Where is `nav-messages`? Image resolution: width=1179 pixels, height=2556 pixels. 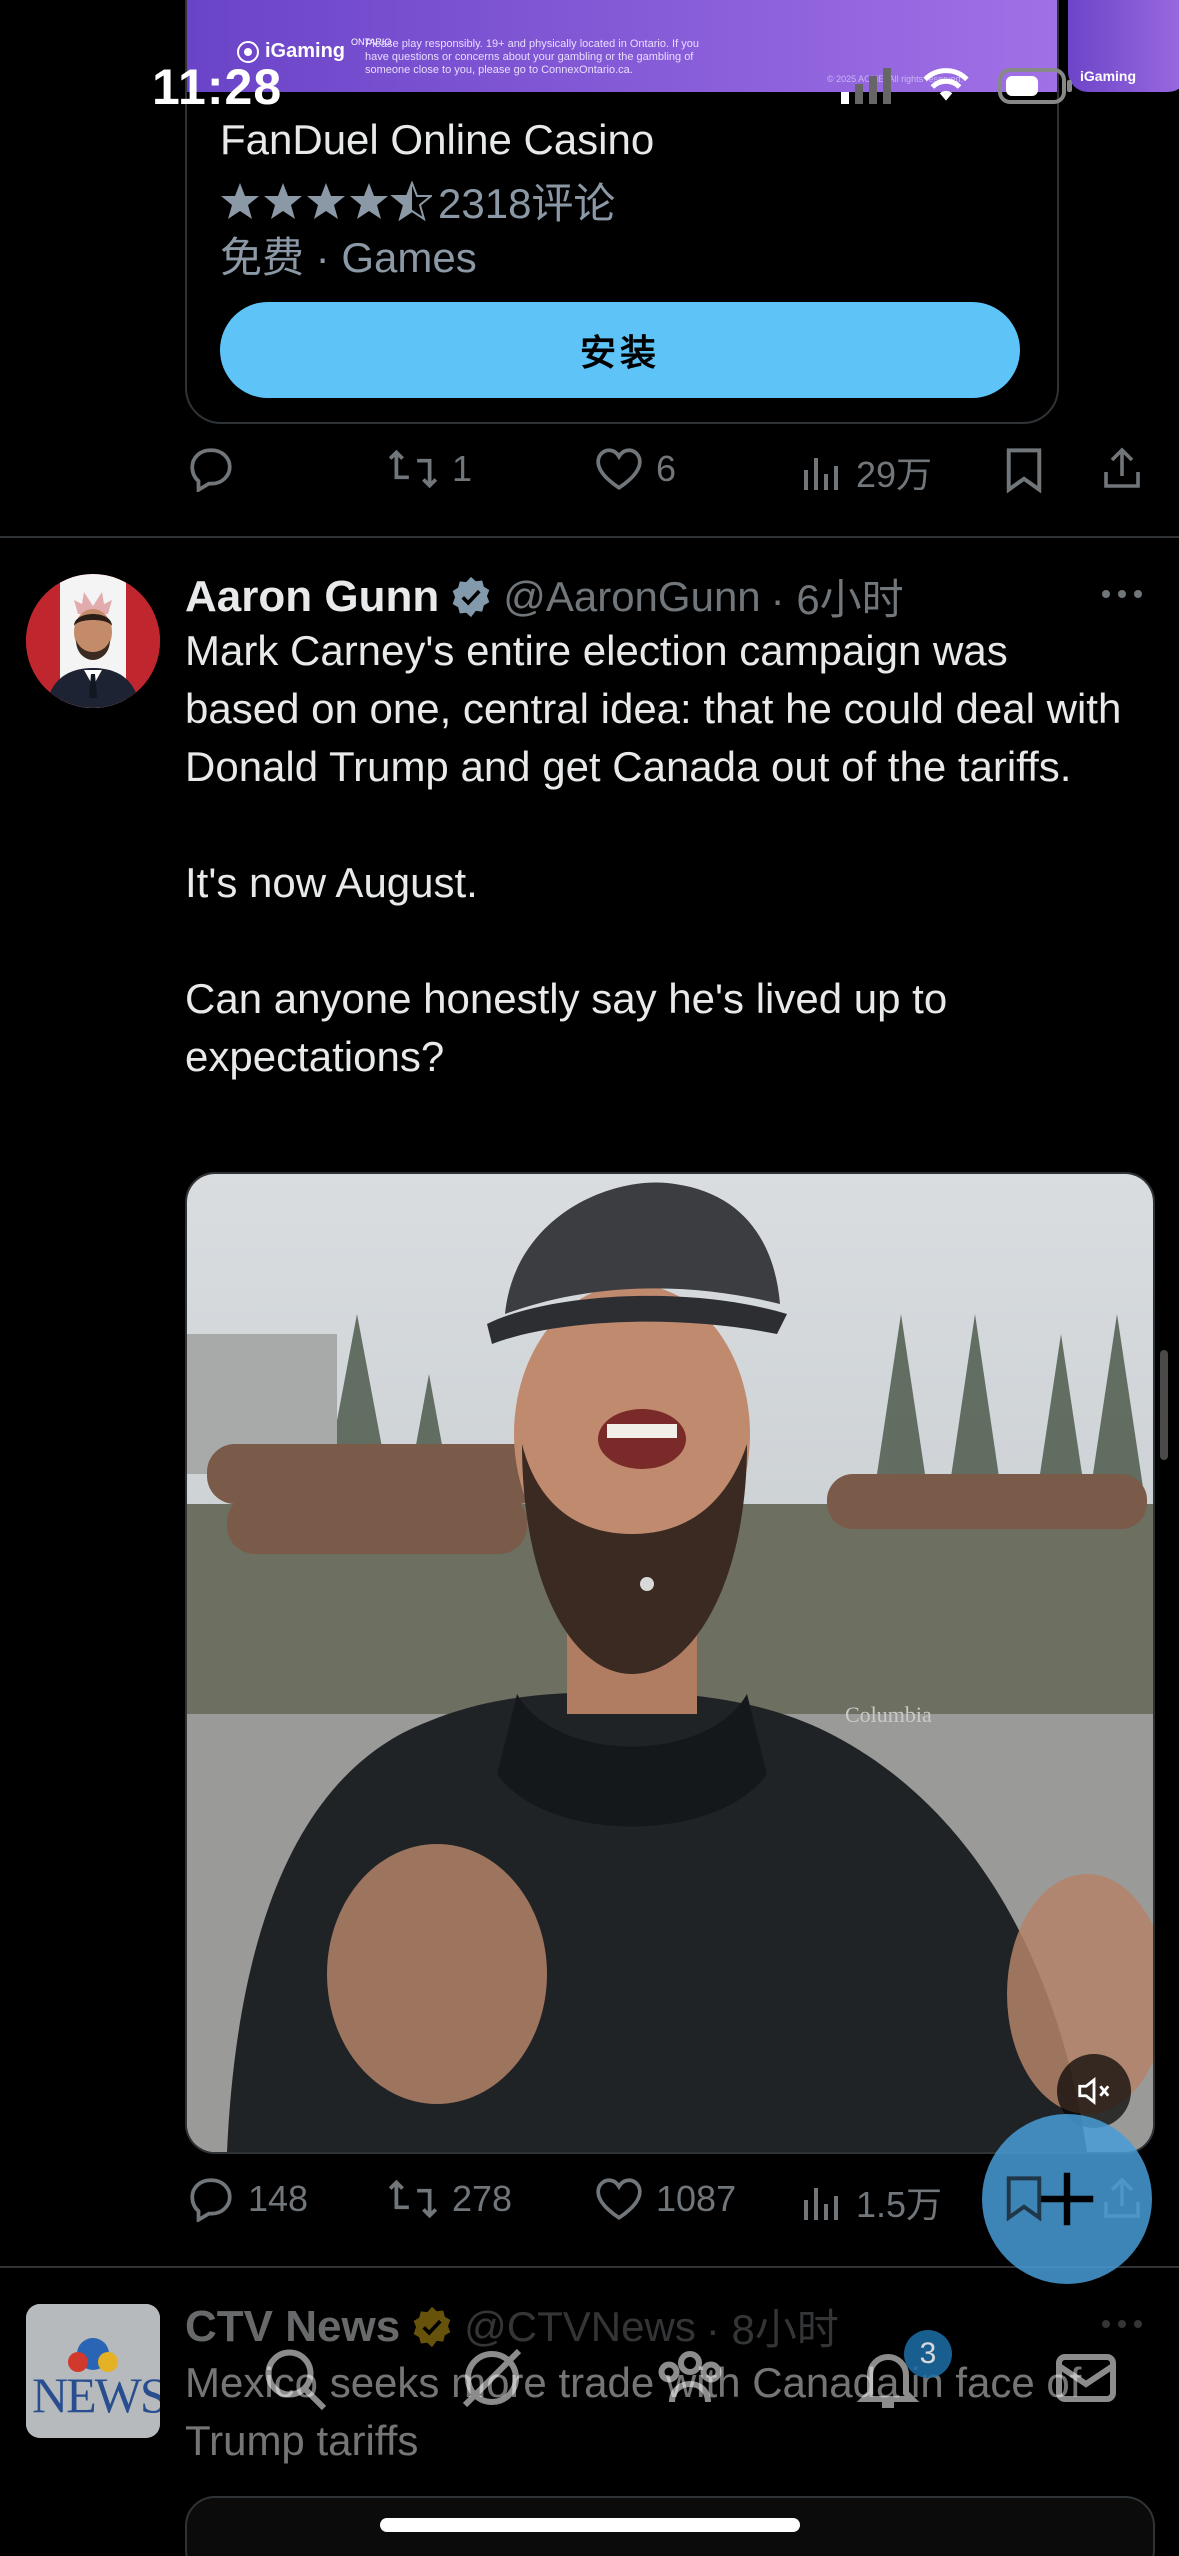 nav-messages is located at coordinates (1086, 2378).